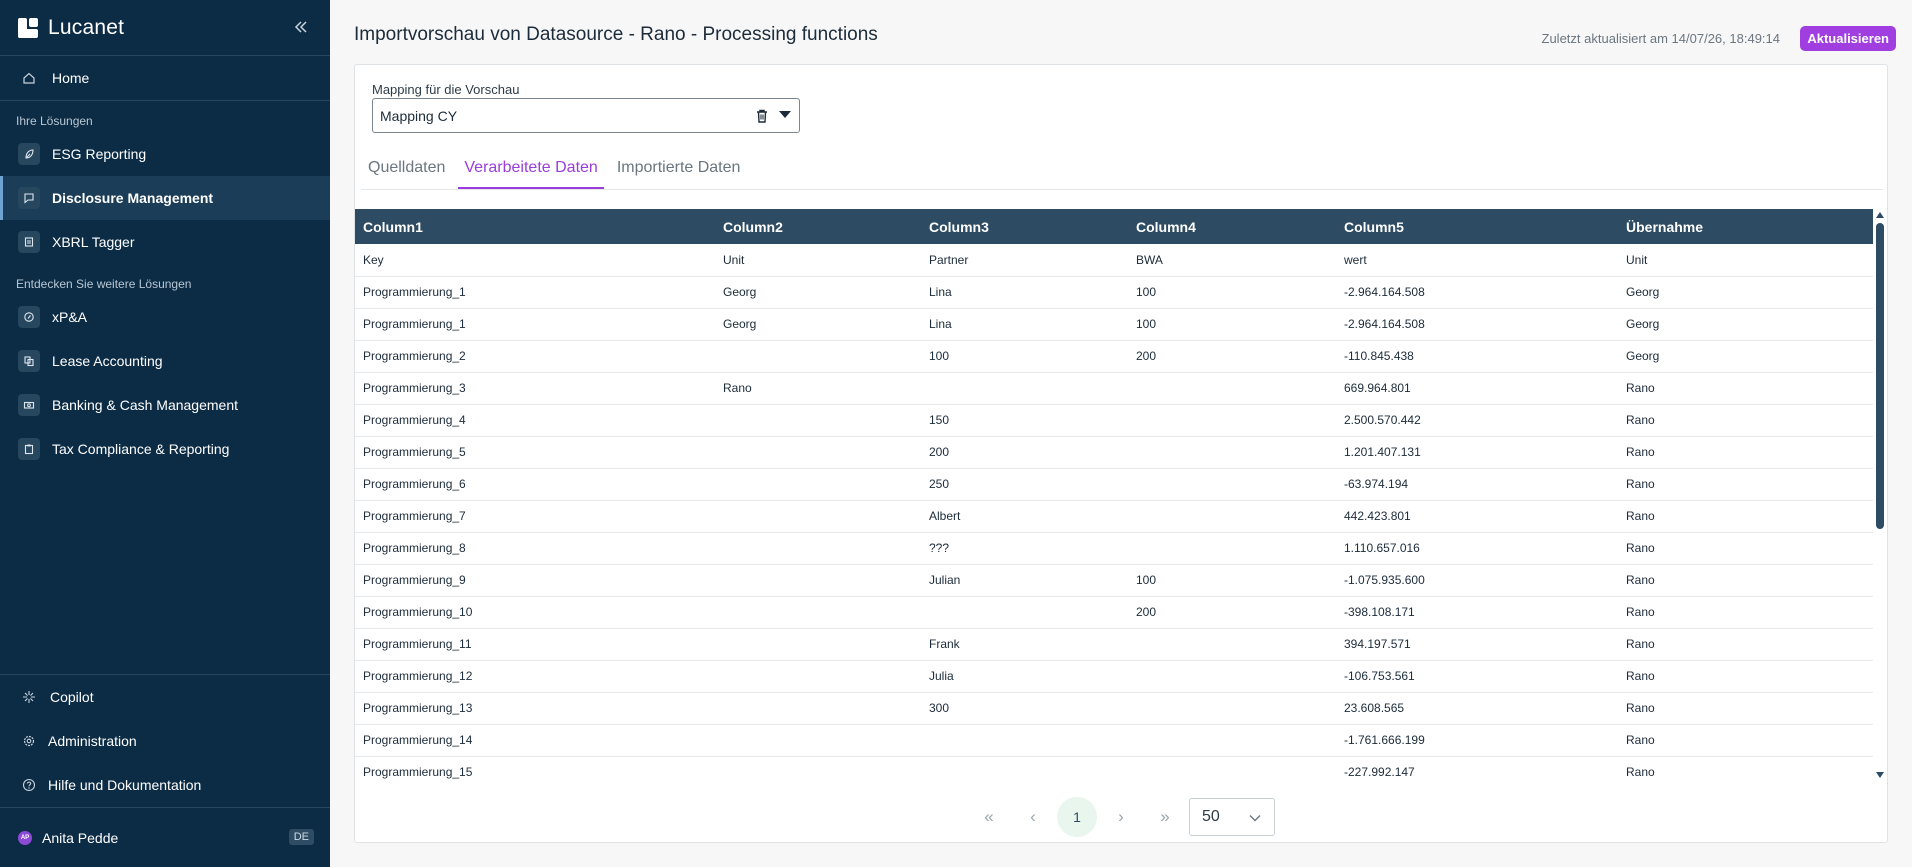  What do you see at coordinates (1232, 260) in the screenshot?
I see `table-cell: BWA` at bounding box center [1232, 260].